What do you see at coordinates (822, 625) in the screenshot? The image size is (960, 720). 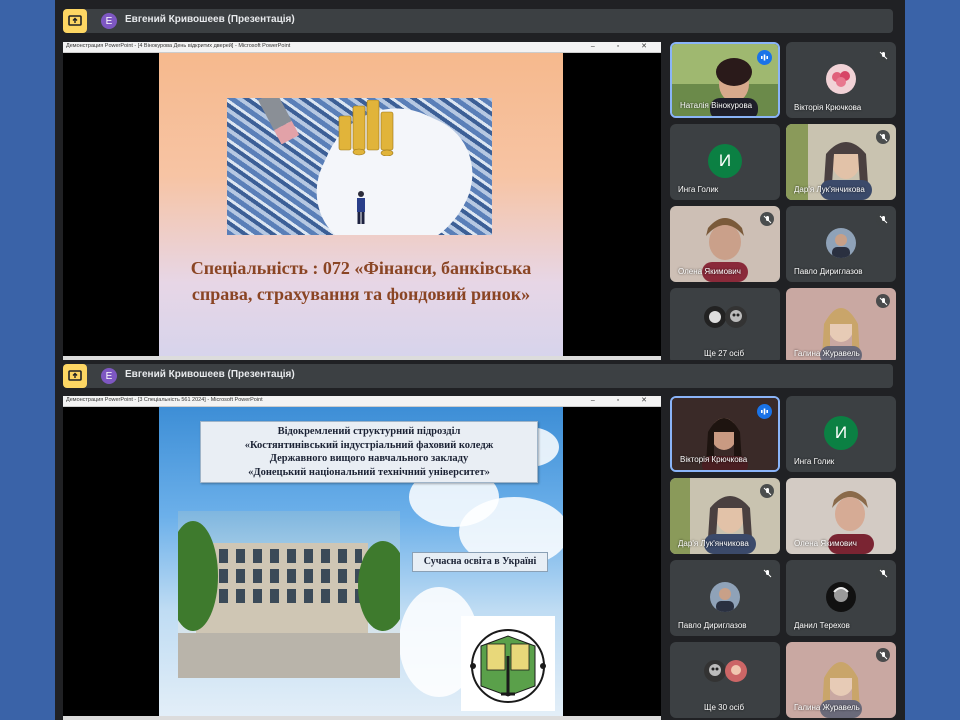 I see `participant-name: Данил Терехов` at bounding box center [822, 625].